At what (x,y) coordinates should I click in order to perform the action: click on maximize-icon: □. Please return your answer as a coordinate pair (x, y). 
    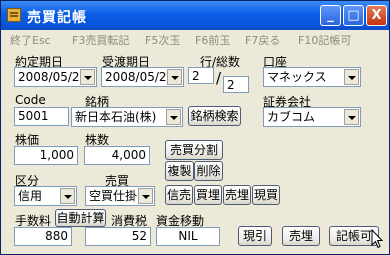
    Looking at the image, I should click on (353, 15).